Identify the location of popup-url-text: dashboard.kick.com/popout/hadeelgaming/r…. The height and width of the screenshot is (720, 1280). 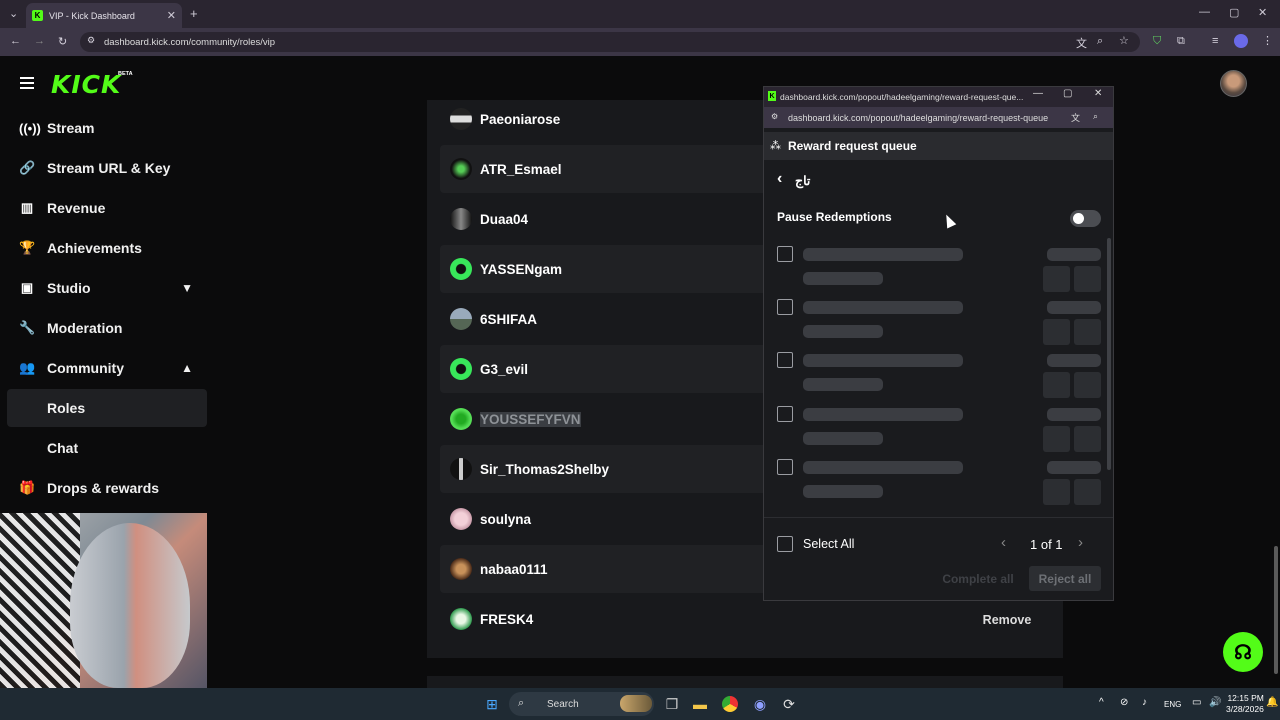
(918, 117).